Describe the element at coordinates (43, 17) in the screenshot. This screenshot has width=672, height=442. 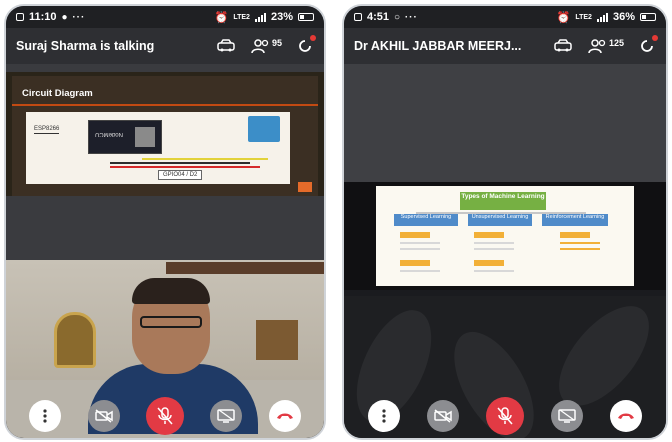
I see `status-time: 11:10` at that location.